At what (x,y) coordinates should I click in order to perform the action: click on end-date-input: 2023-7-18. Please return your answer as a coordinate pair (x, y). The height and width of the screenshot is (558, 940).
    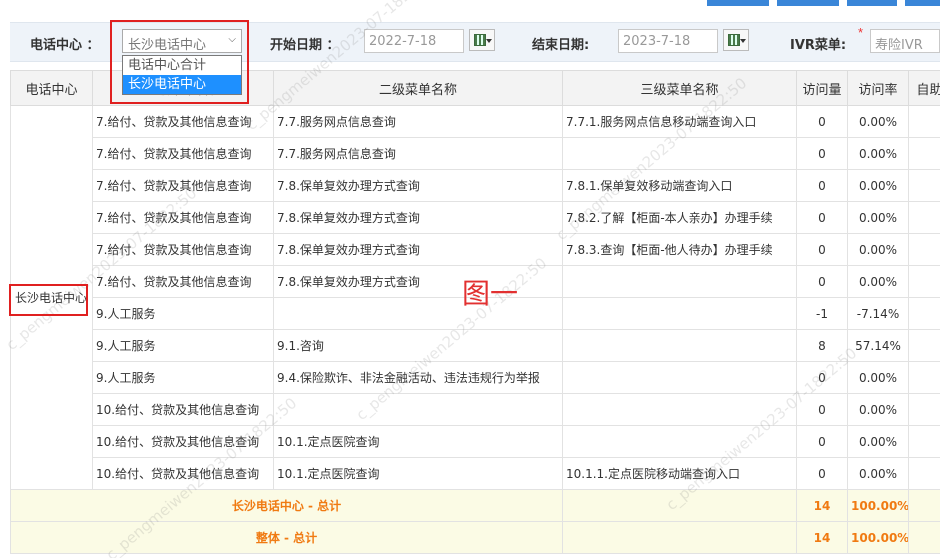
    Looking at the image, I should click on (668, 41).